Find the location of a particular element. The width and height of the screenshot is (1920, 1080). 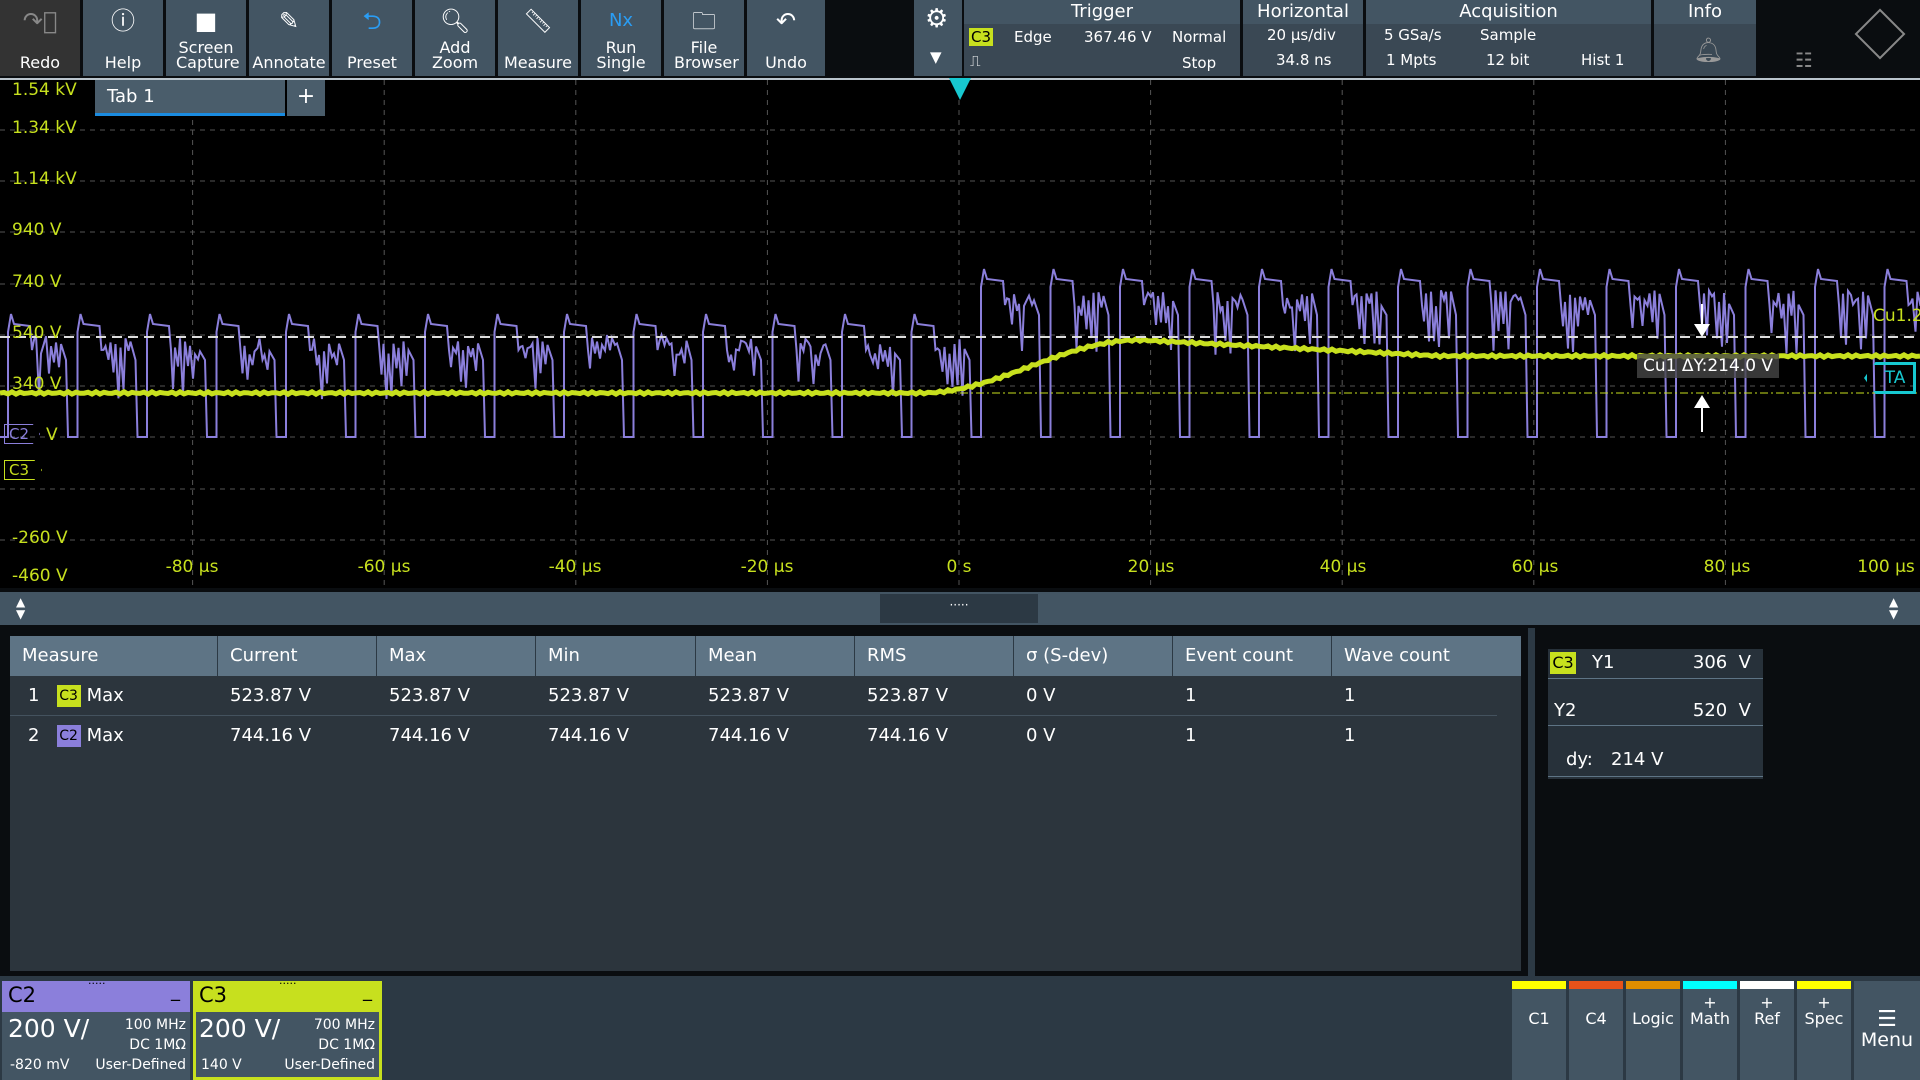

trigger-panel: Trigger C3 Edge 367.46 V Normal ⎍ Stop is located at coordinates (1102, 38).